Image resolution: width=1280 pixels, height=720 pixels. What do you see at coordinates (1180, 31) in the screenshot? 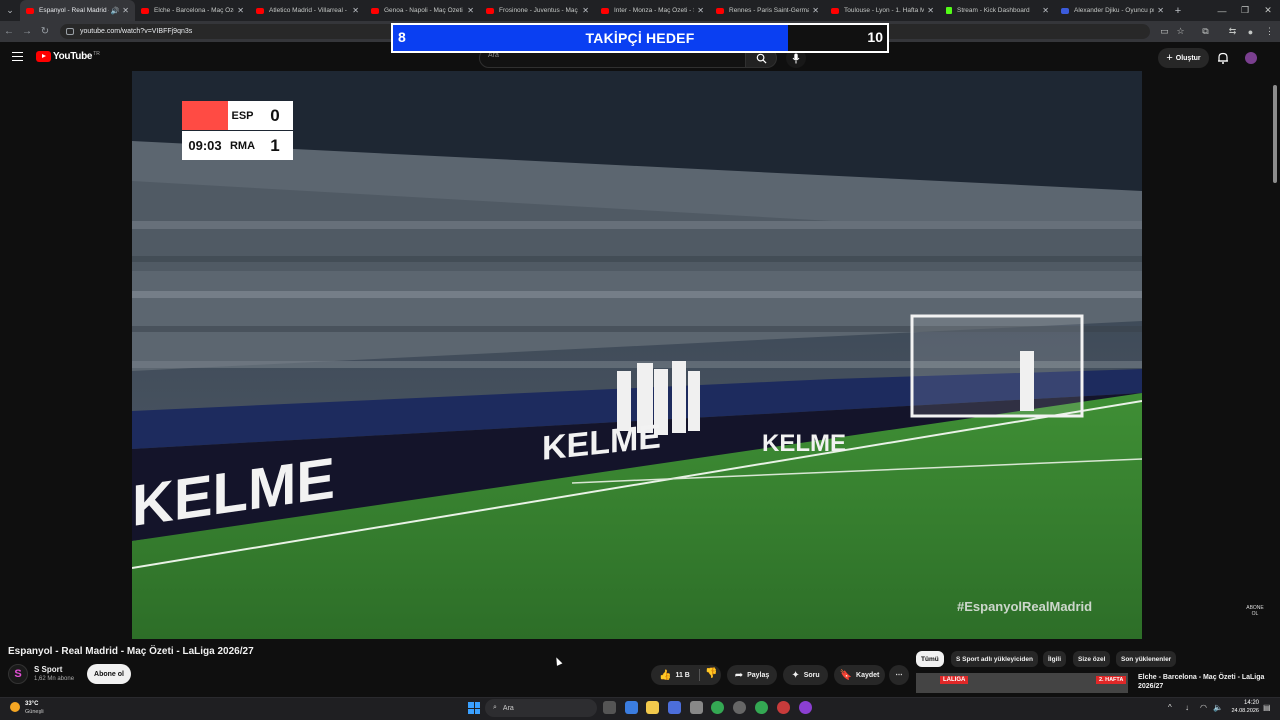
I see `bookmark-star-icon: ☆` at bounding box center [1180, 31].